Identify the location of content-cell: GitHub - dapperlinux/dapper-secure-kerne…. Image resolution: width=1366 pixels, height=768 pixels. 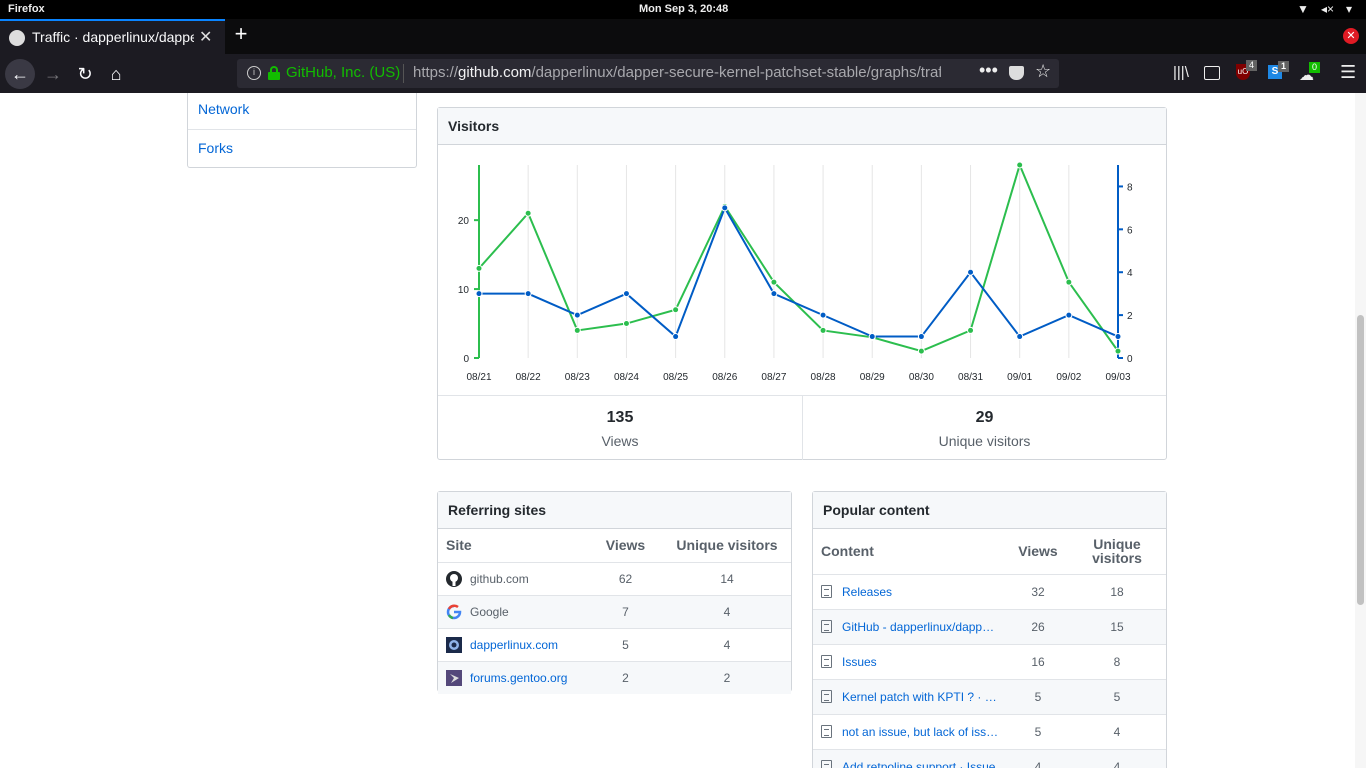
(910, 626).